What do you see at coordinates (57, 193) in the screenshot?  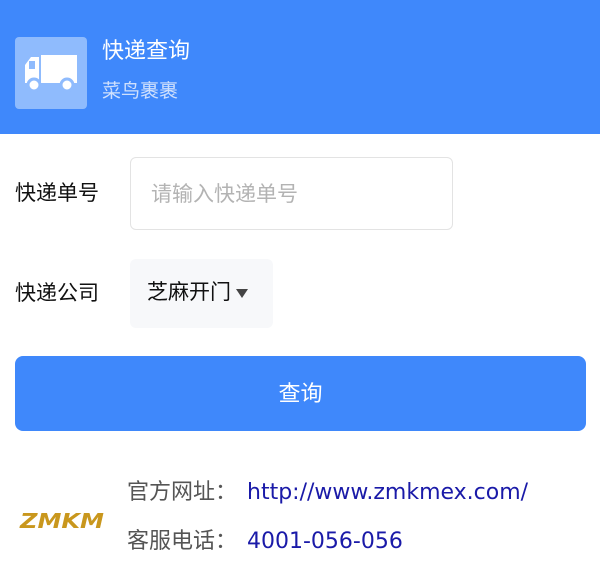 I see `tracking-number-label: 快递单号` at bounding box center [57, 193].